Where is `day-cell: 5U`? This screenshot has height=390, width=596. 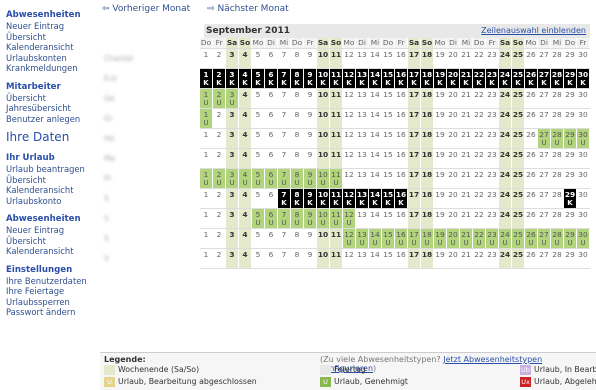 day-cell: 5U is located at coordinates (258, 178).